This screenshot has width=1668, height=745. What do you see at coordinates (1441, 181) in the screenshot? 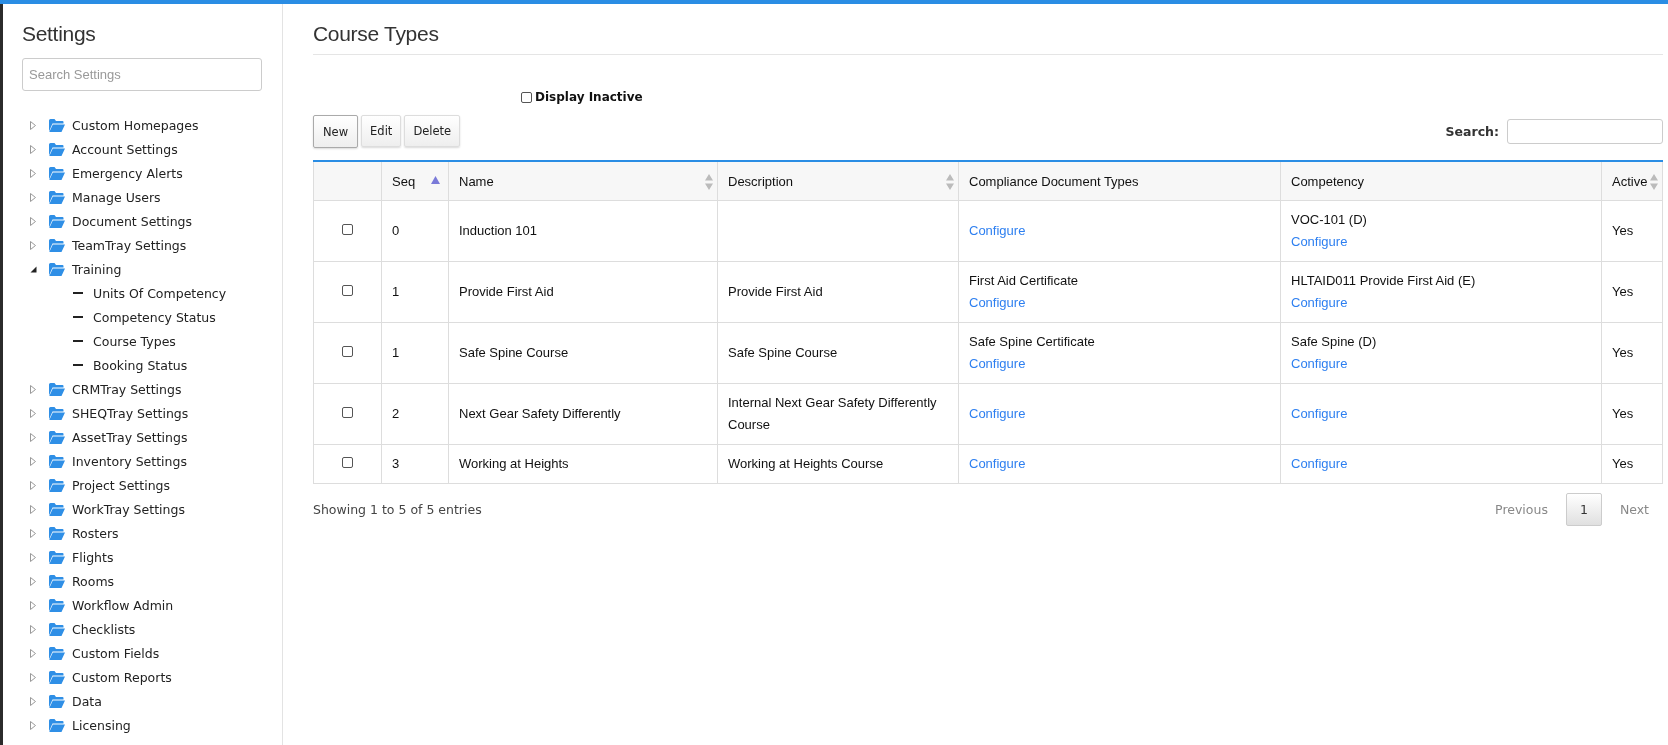
I see `column-header: Competency` at bounding box center [1441, 181].